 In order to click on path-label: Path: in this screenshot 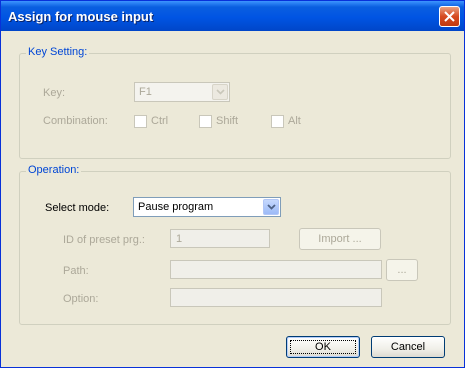, I will do `click(76, 271)`.